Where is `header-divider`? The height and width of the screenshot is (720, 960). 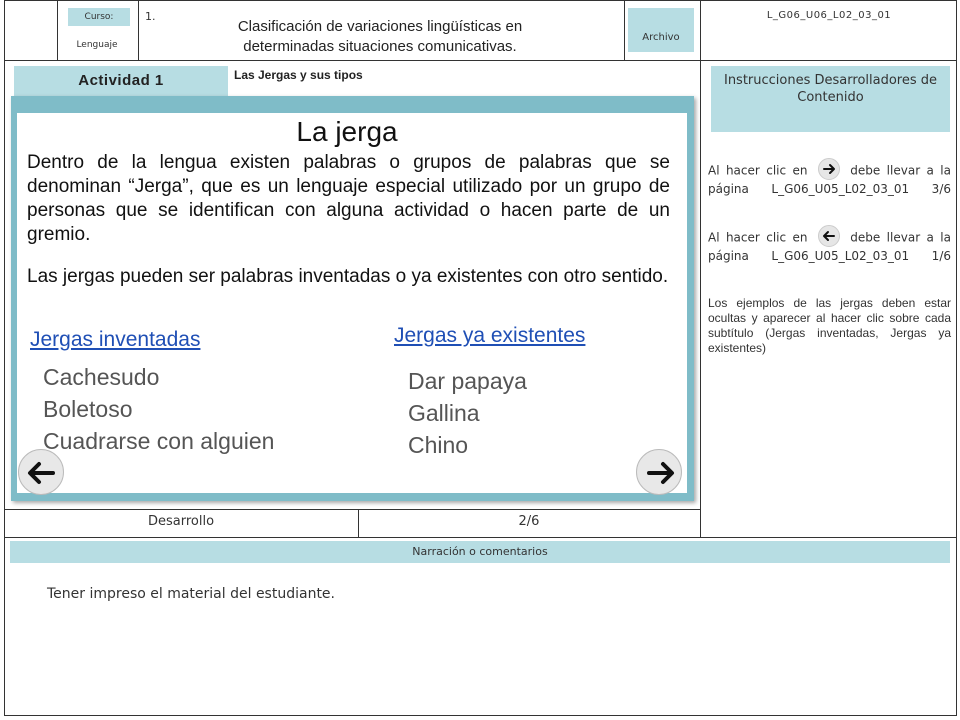
header-divider is located at coordinates (480, 60).